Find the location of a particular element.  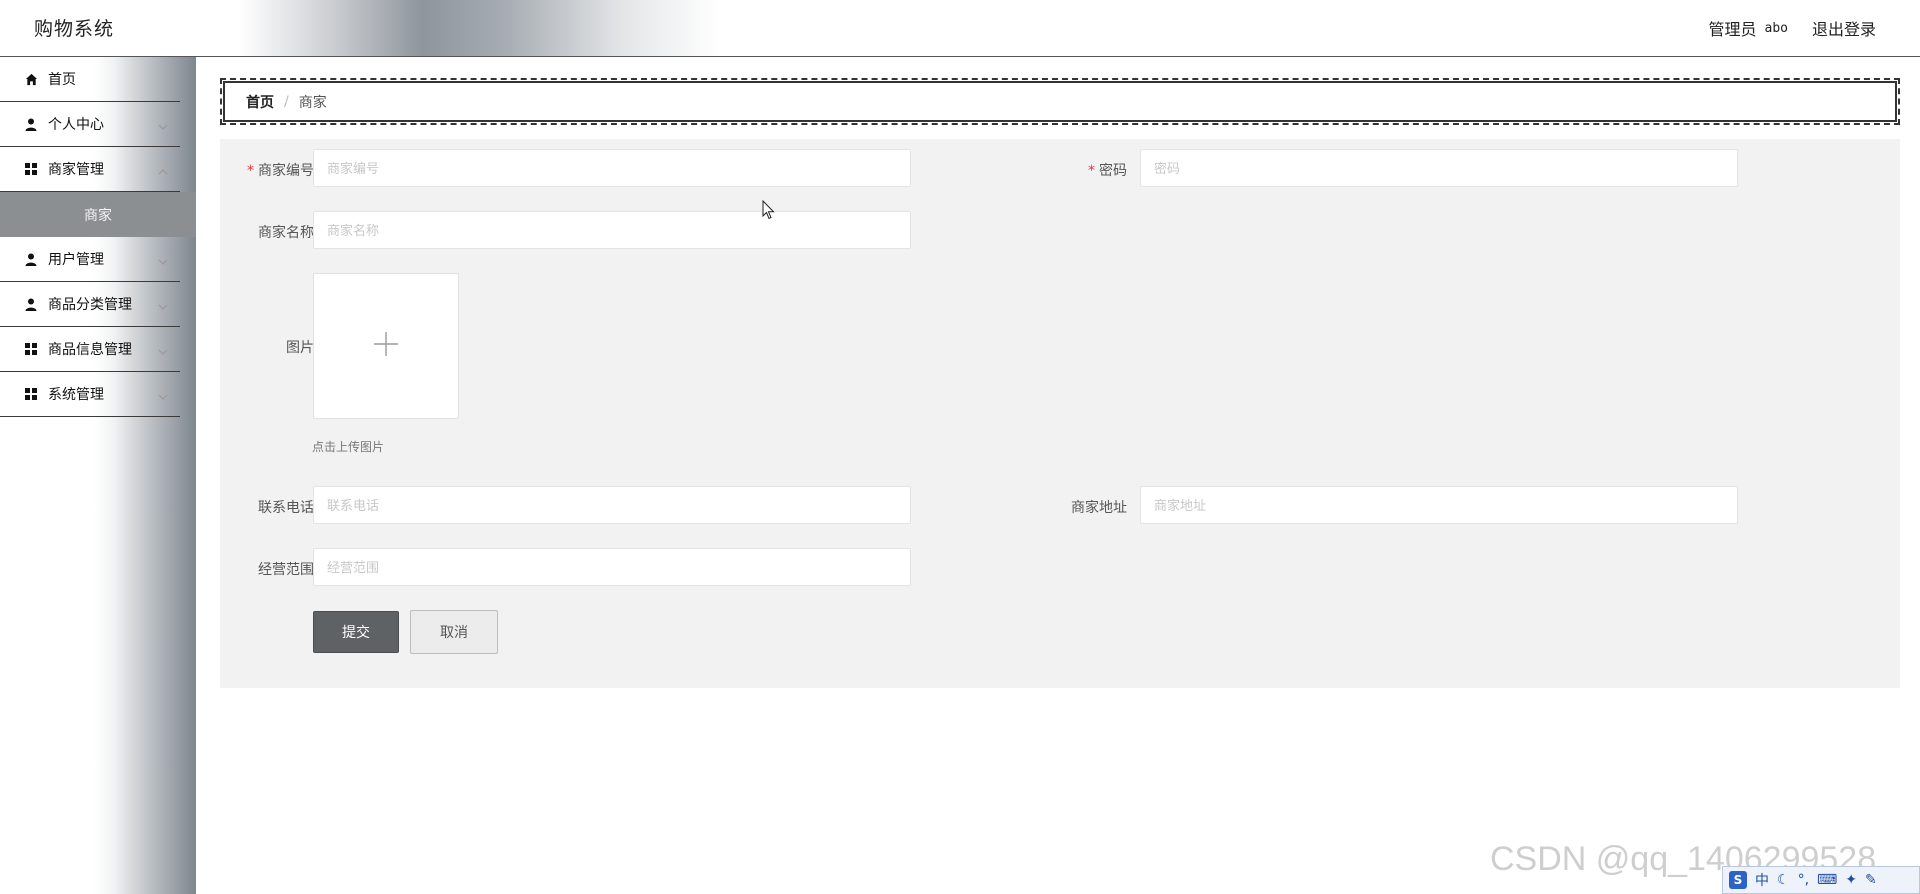

sidebar-item-system-management: 系统管理 is located at coordinates (90, 394).